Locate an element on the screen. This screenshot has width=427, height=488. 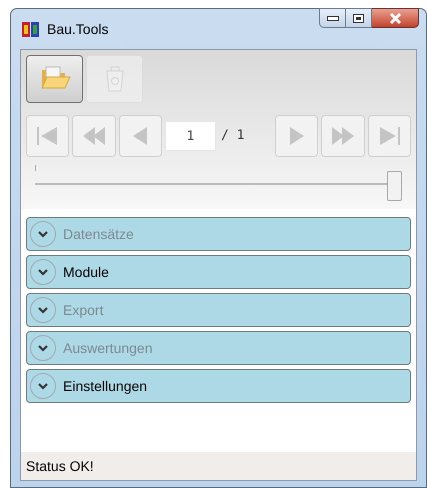
fast-forward-icon is located at coordinates (343, 136).